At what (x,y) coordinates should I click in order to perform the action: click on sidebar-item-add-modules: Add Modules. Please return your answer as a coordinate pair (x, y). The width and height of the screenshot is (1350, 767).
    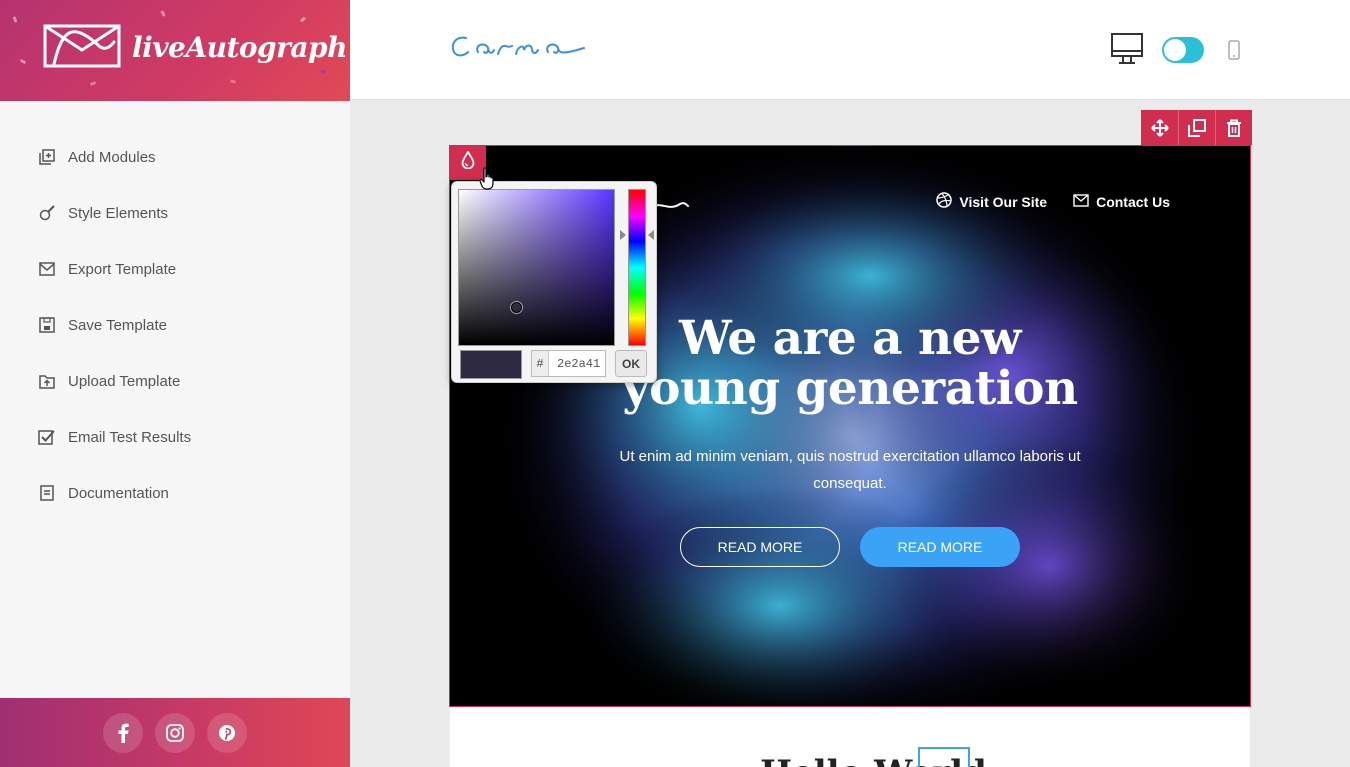
    Looking at the image, I should click on (175, 157).